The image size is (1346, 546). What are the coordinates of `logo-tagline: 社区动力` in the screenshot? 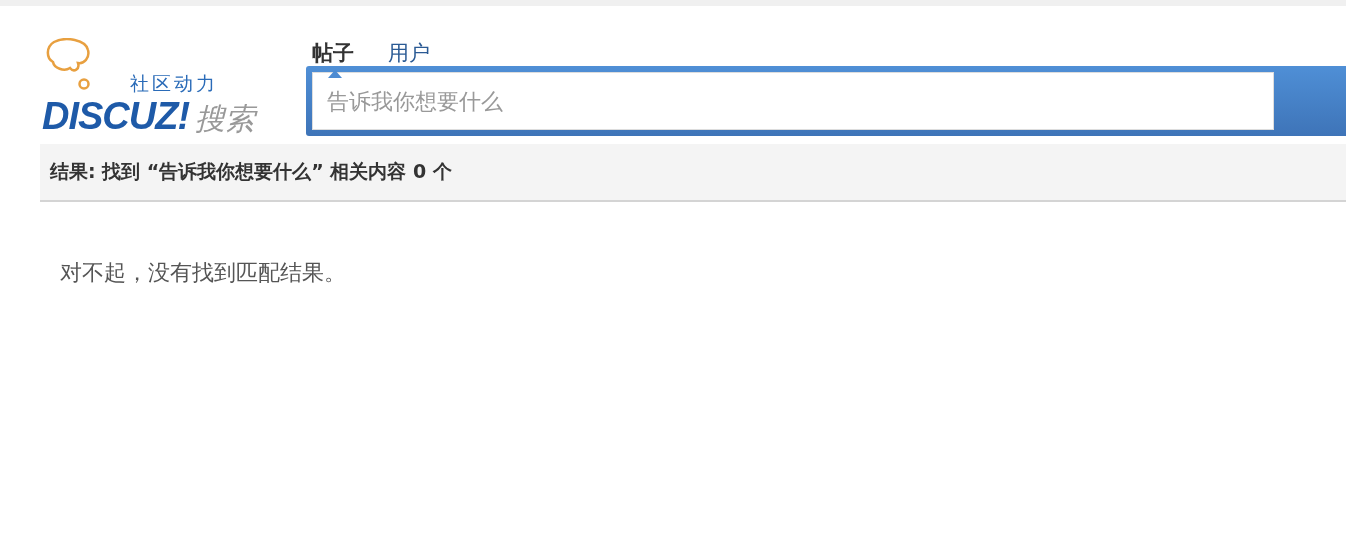 It's located at (174, 83).